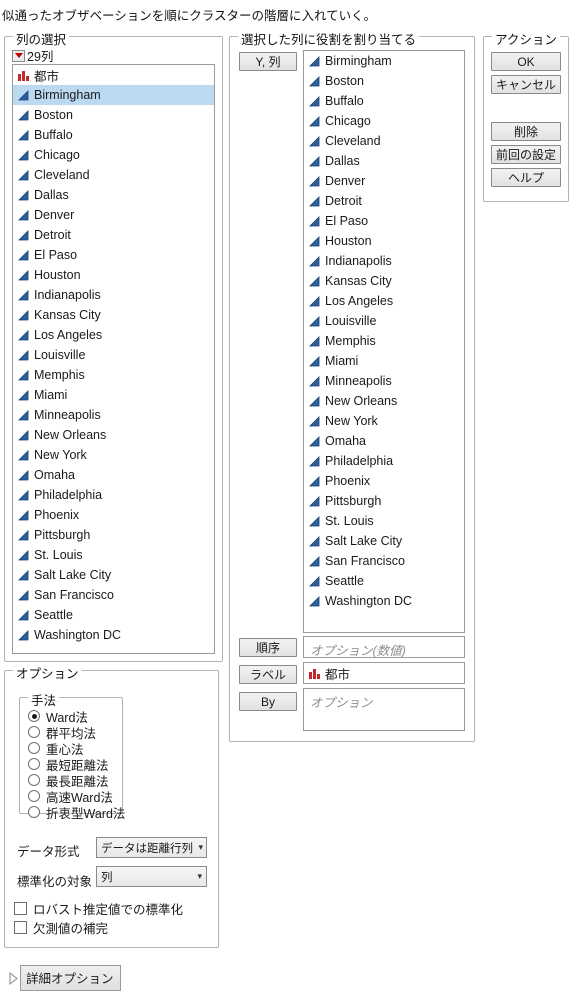 This screenshot has height=993, width=573. I want to click on column-list-item: Philadelphia, so click(113, 495).